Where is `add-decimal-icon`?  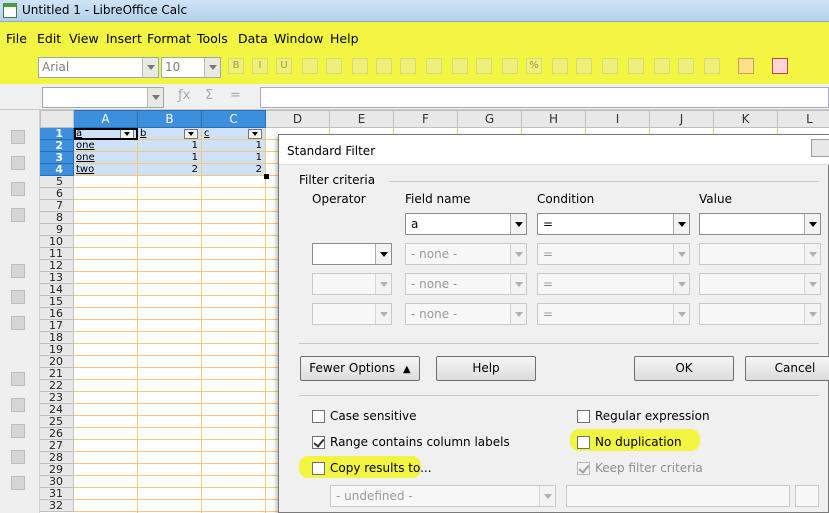
add-decimal-icon is located at coordinates (584, 66).